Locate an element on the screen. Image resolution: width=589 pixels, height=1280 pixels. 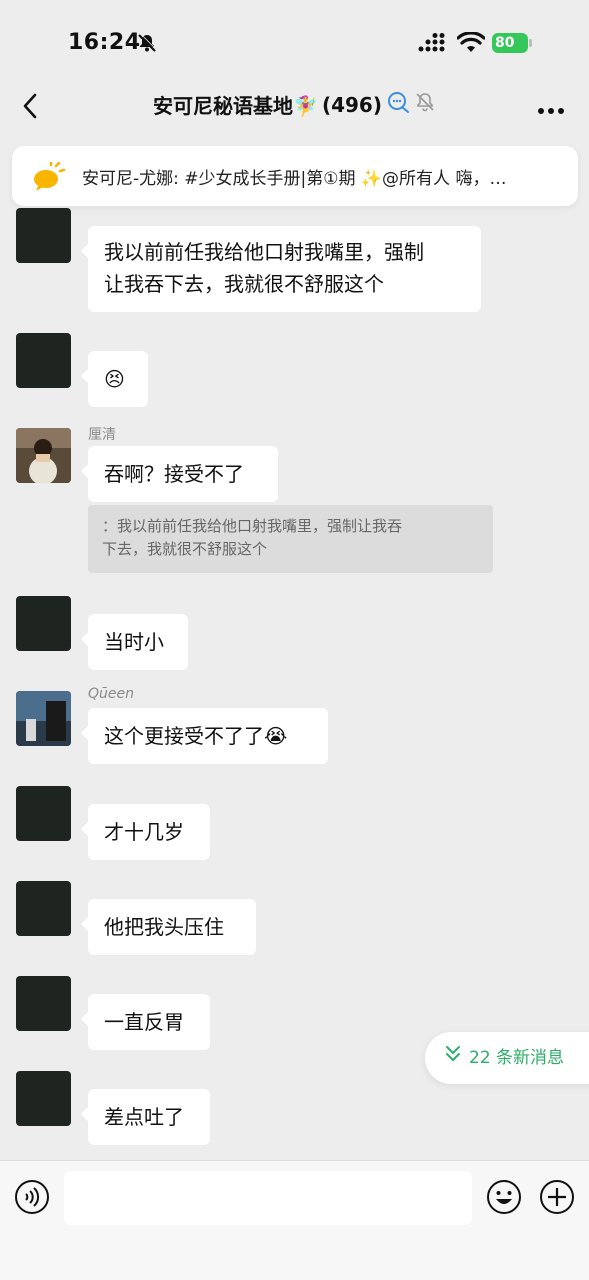
message-bubble: 这个更接受不了了😭 is located at coordinates (204, 736).